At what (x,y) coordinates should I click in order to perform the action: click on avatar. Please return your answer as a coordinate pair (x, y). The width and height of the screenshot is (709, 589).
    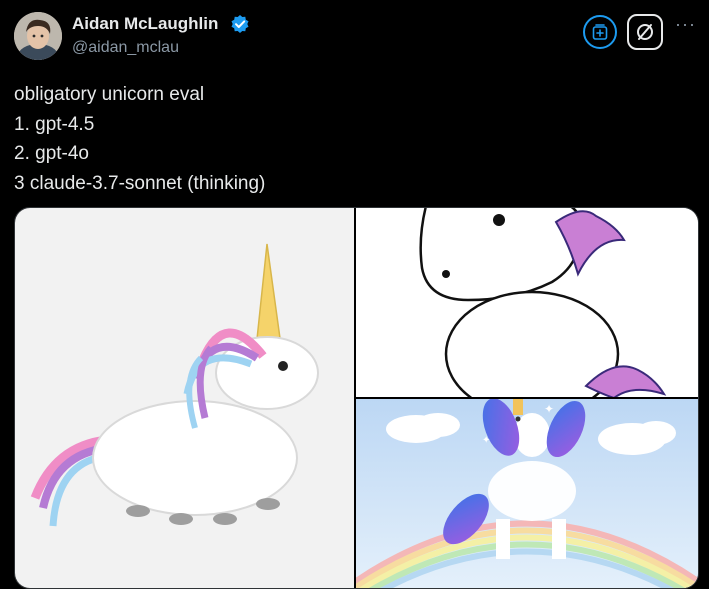
    Looking at the image, I should click on (38, 36).